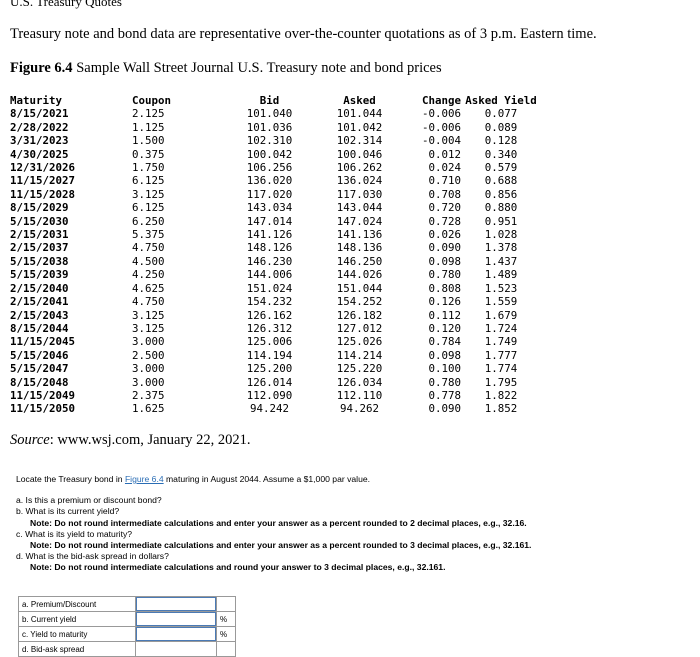 The image size is (700, 657). Describe the element at coordinates (269, 409) in the screenshot. I see `cell-bid: 94.242` at that location.